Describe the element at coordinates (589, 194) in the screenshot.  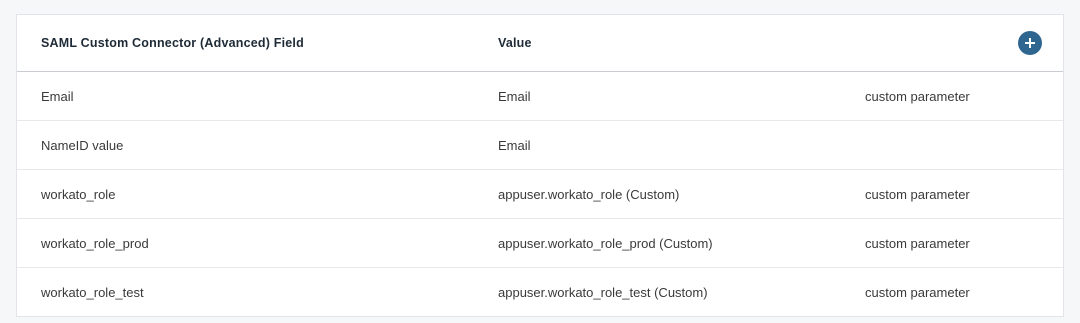
I see `row-value: appuser.workato_role (Custom)` at that location.